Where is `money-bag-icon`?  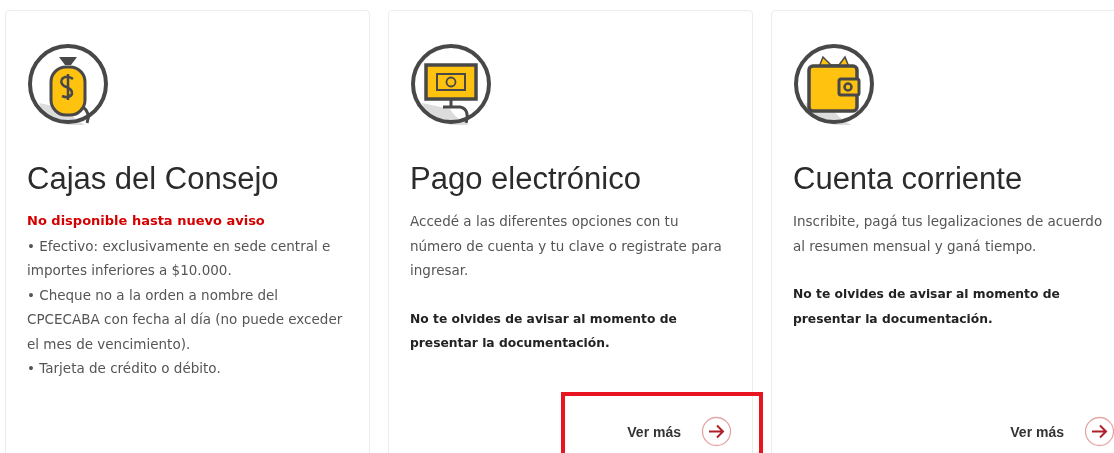 money-bag-icon is located at coordinates (68, 84).